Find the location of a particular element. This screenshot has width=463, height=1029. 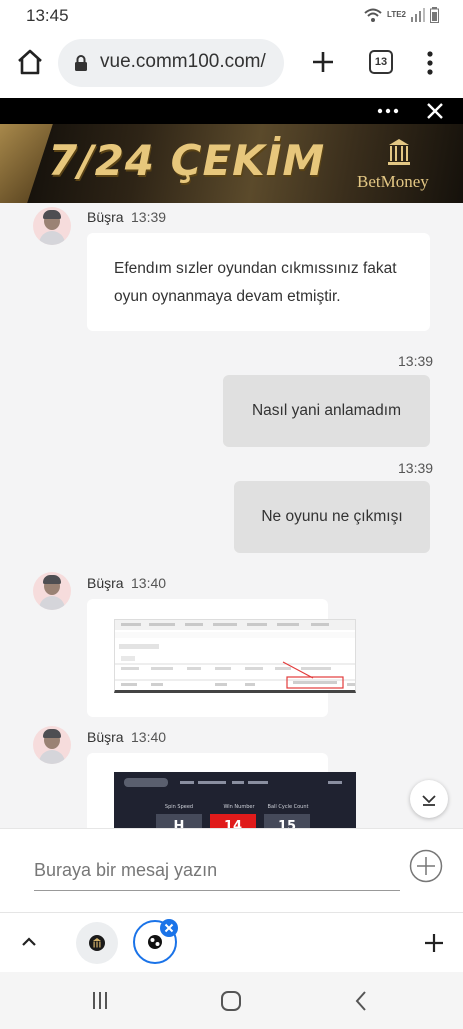

recent-apps-button is located at coordinates (100, 1001).